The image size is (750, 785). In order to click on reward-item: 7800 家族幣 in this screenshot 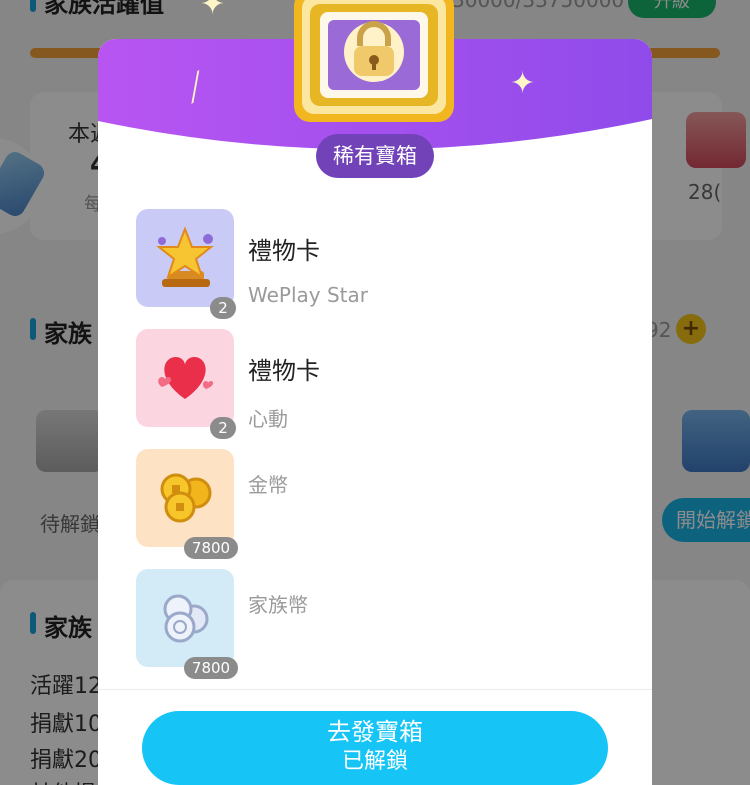, I will do `click(386, 624)`.